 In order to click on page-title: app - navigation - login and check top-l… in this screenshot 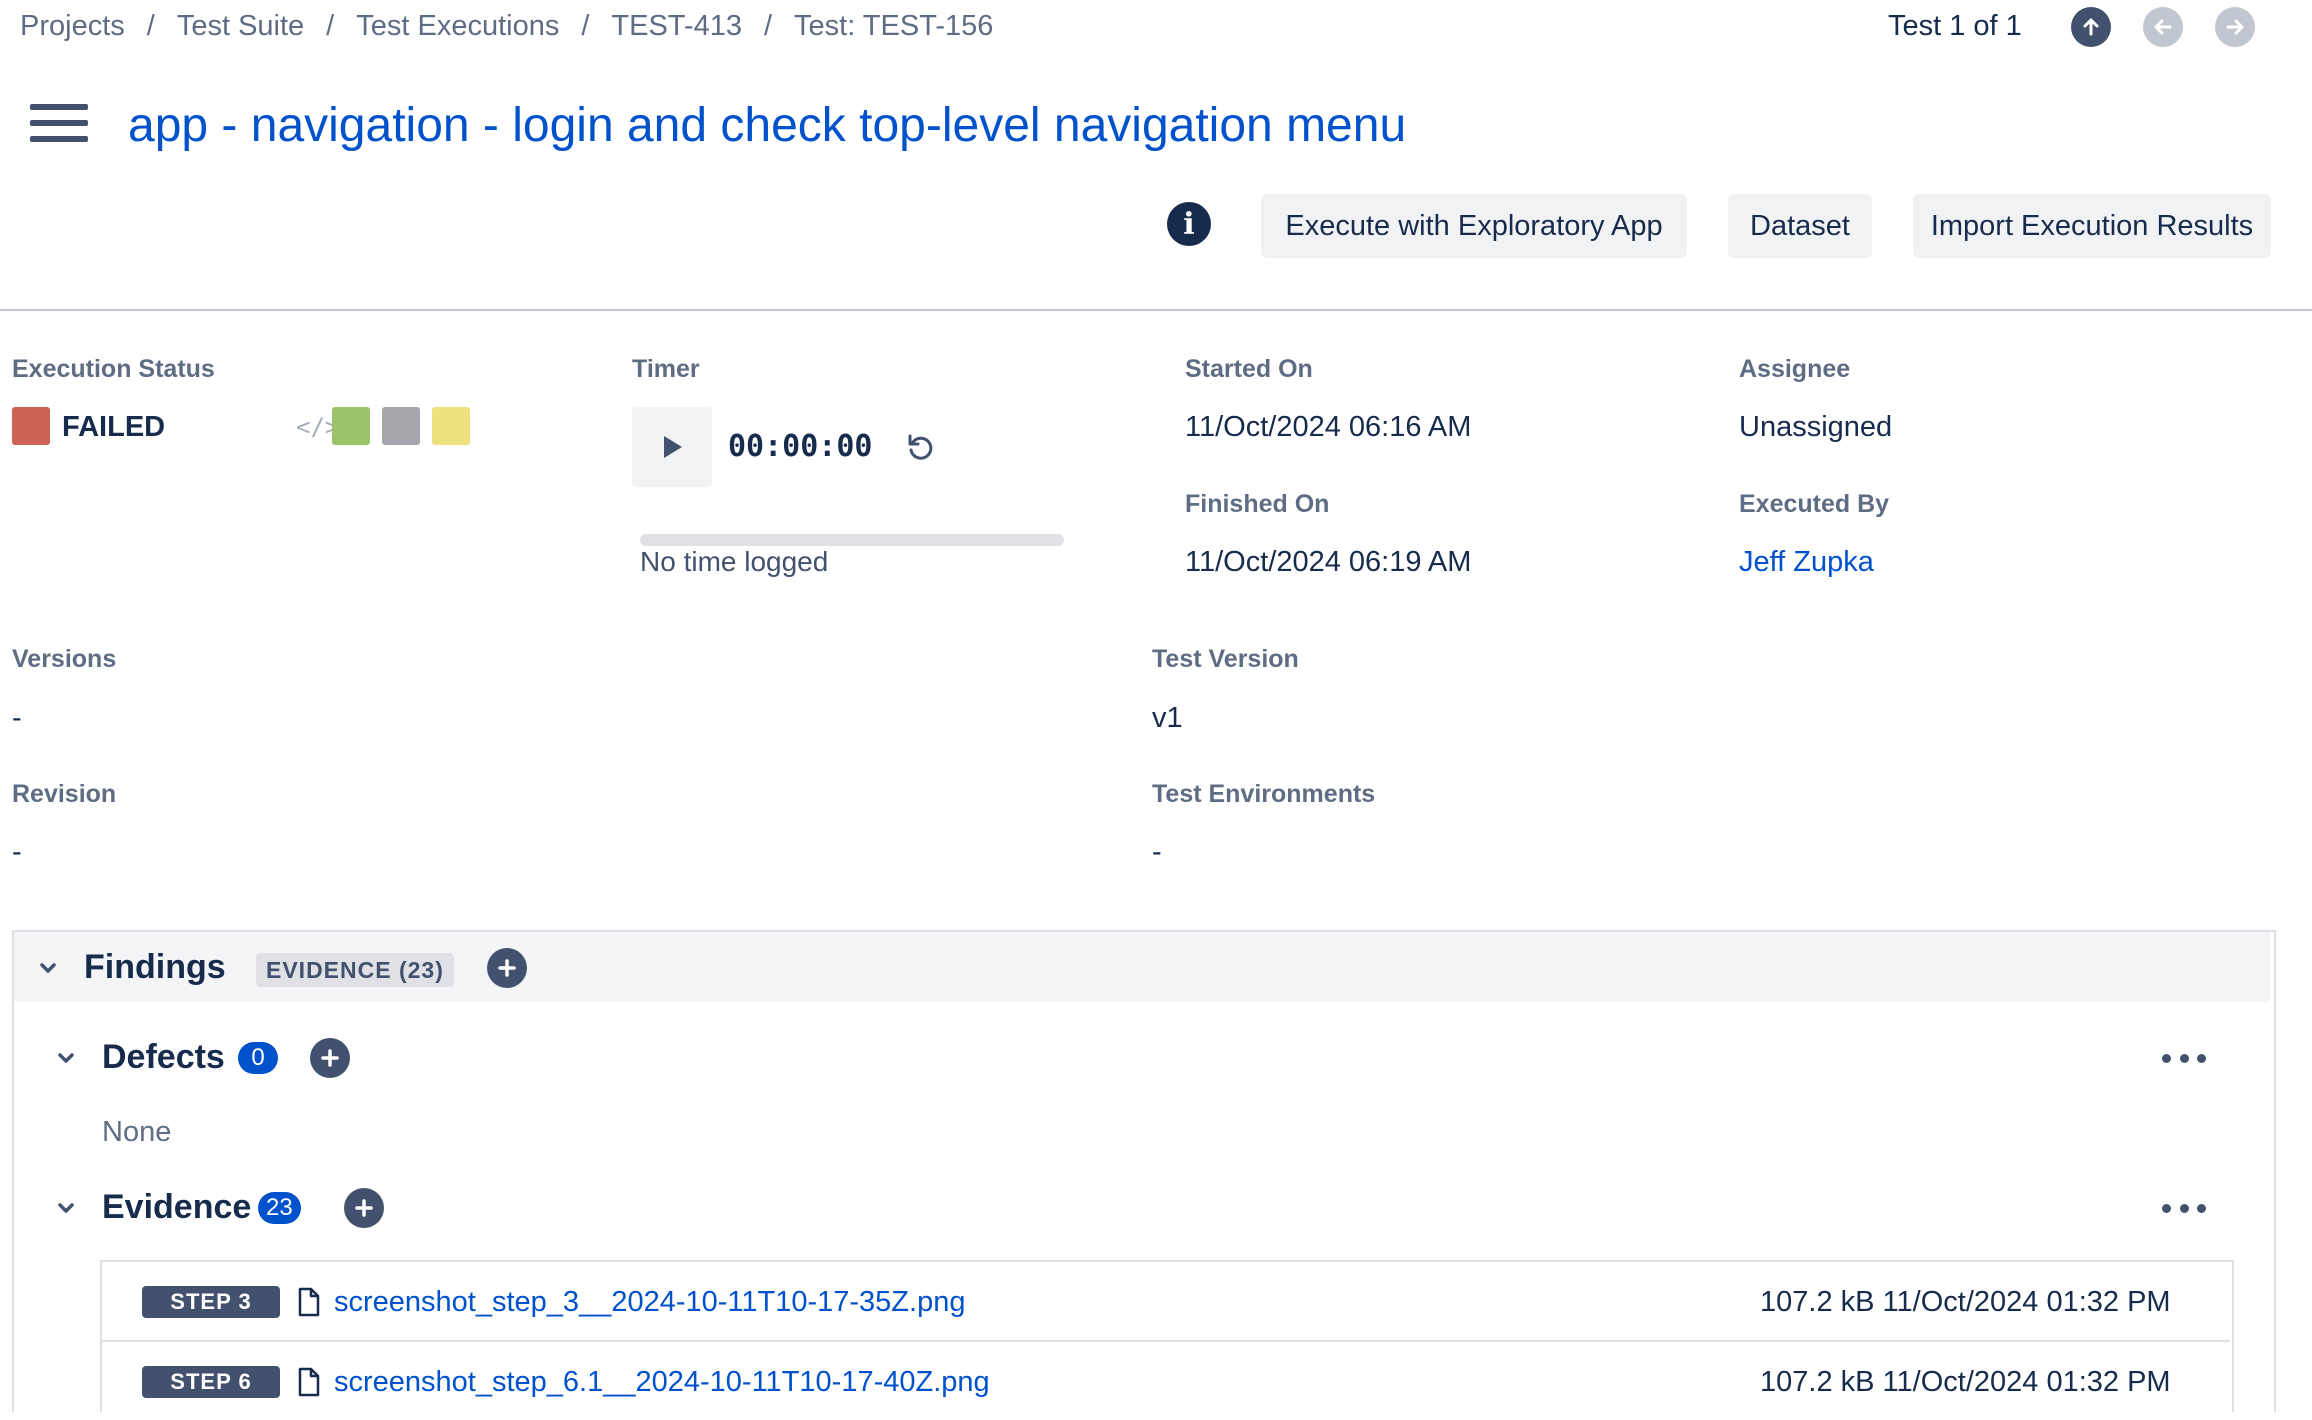, I will do `click(767, 125)`.